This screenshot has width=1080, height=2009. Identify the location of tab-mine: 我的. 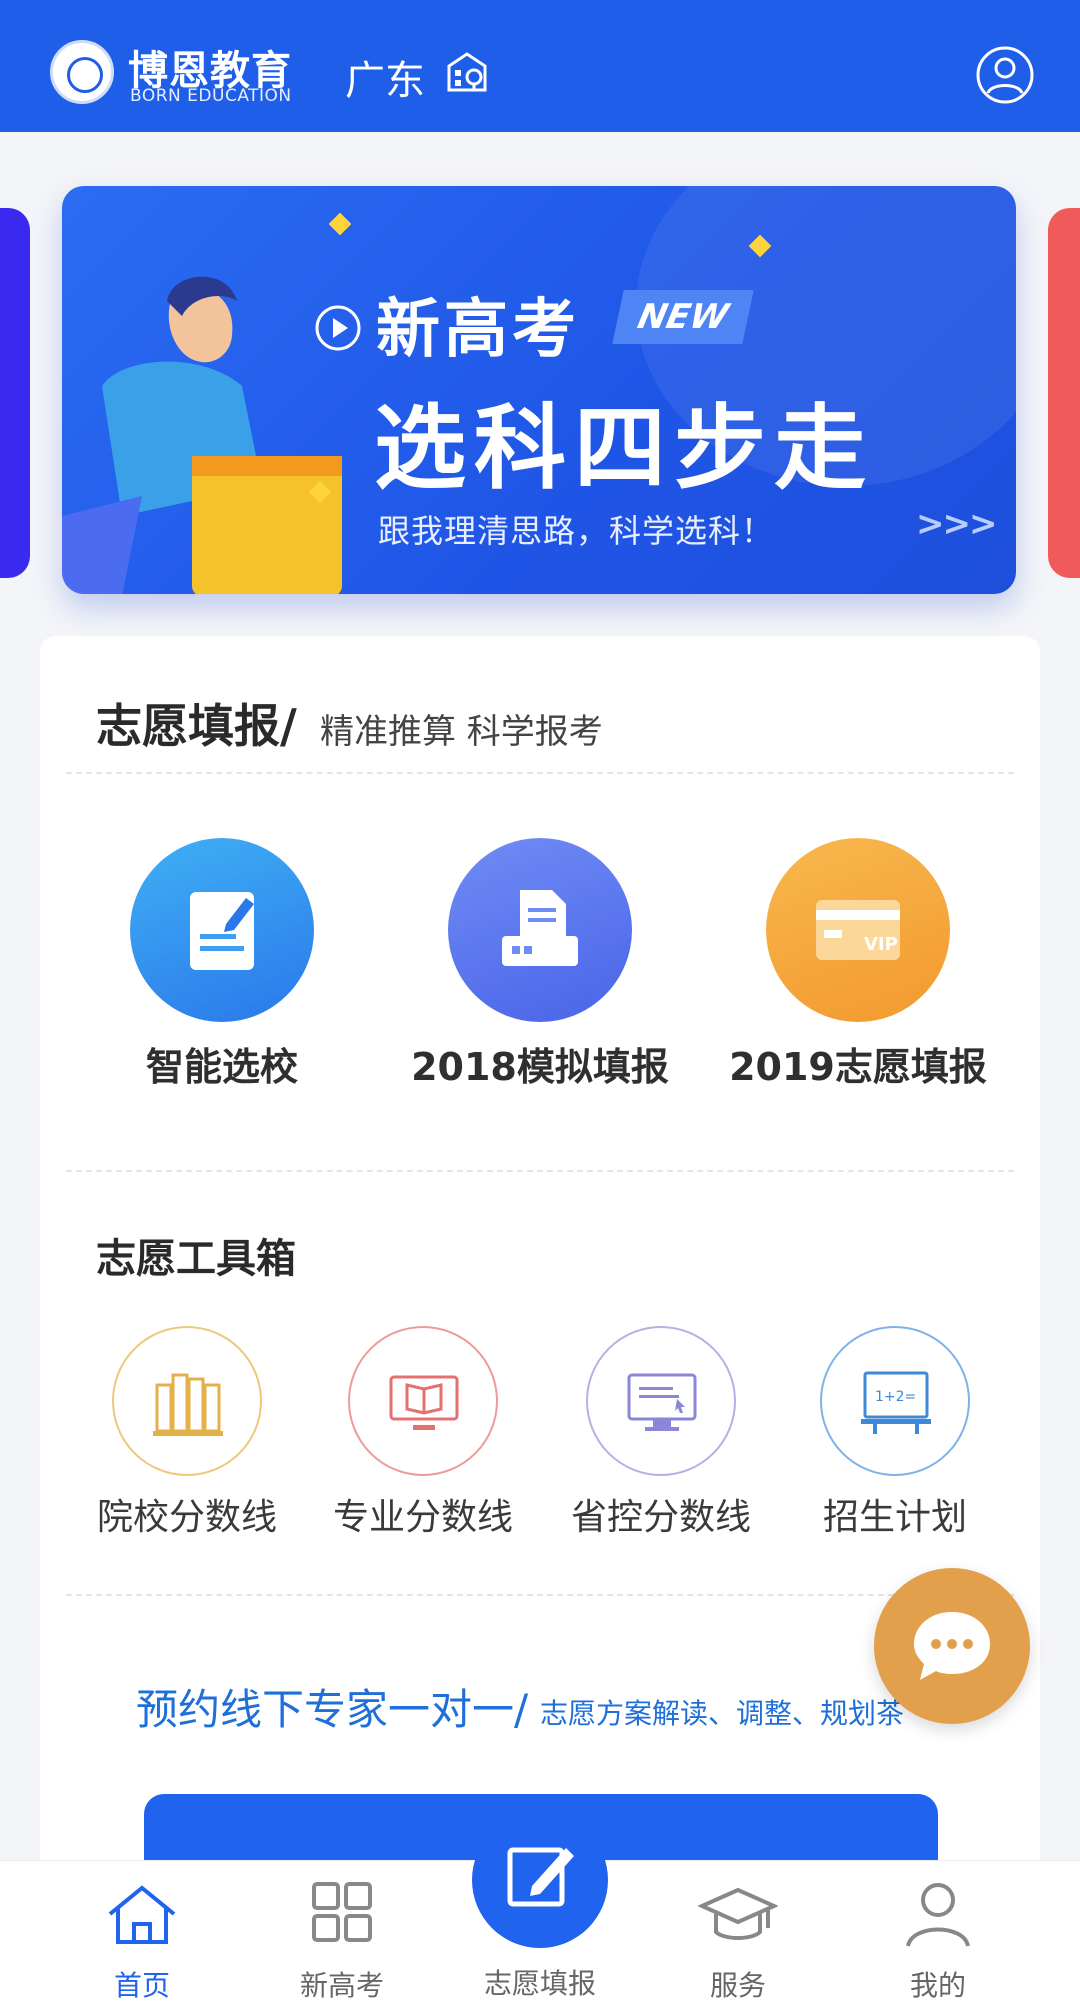
(938, 1941).